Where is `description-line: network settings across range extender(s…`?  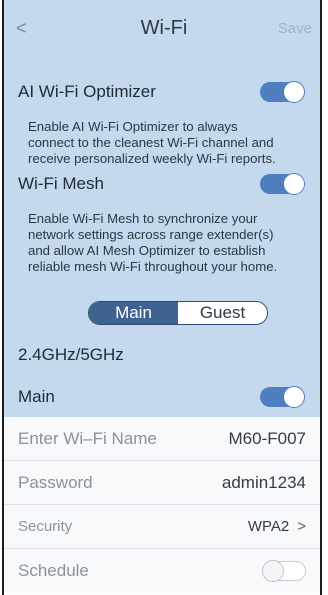
description-line: network settings across range extender(s… is located at coordinates (151, 234).